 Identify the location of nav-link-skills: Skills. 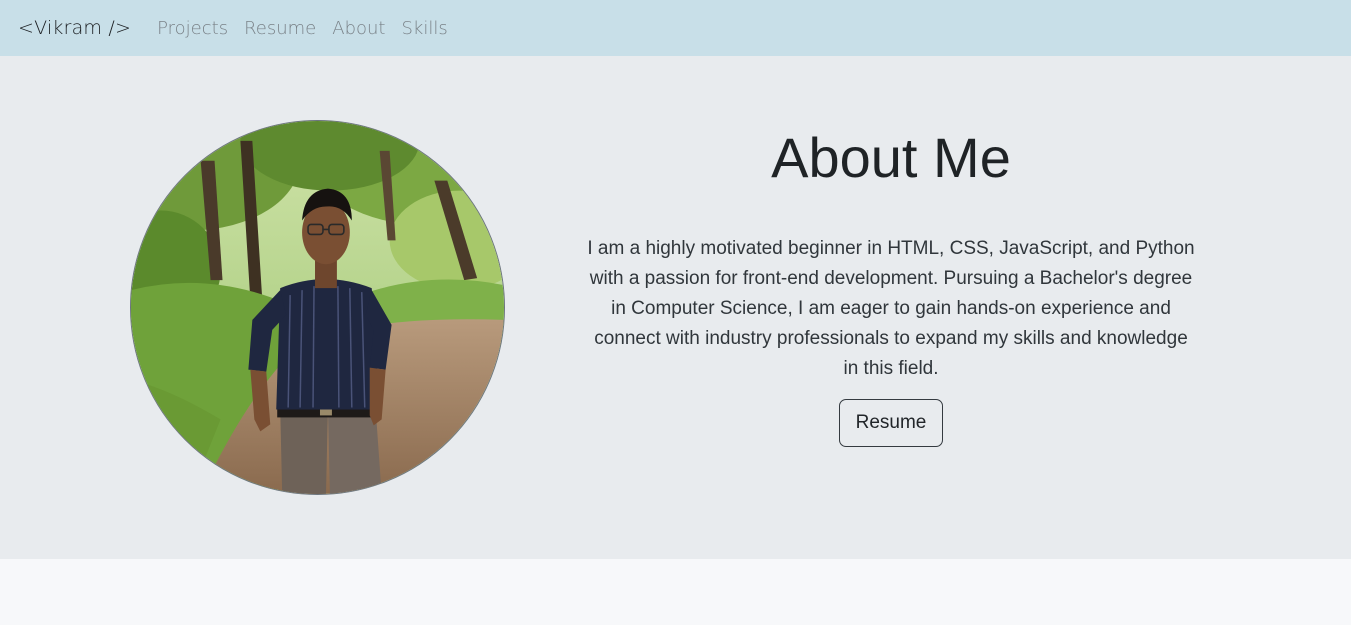
(424, 28).